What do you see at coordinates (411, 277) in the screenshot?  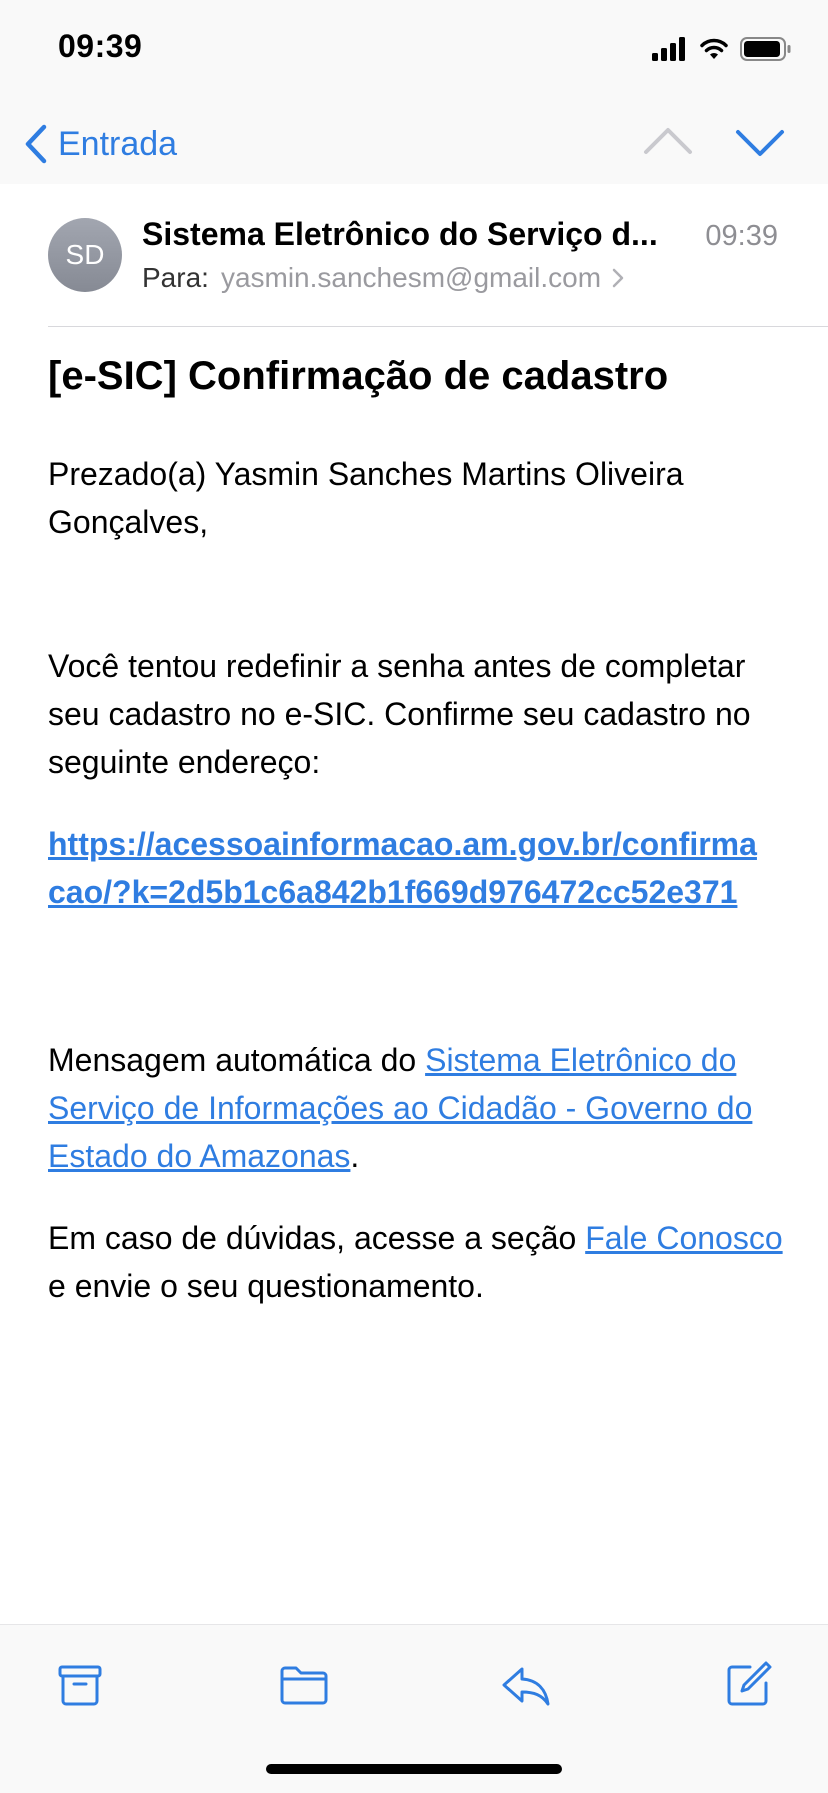 I see `recipient-address: yasmin.sanchesm@gmail.com` at bounding box center [411, 277].